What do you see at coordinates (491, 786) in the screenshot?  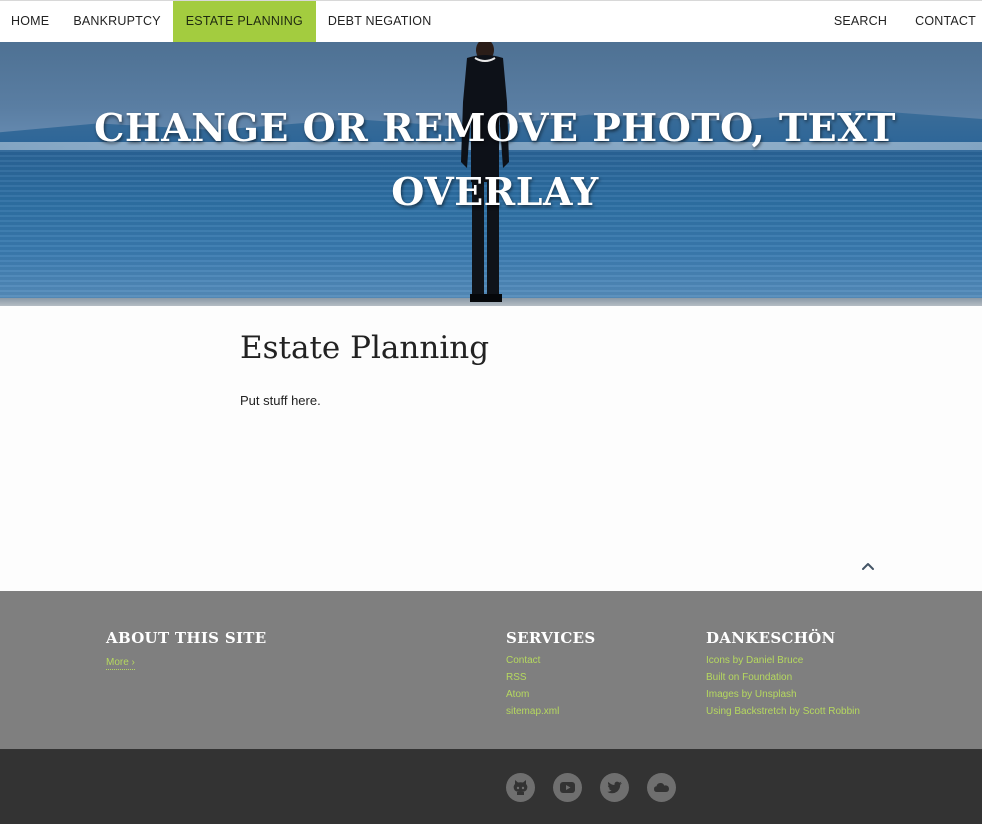 I see `bottom-bar` at bounding box center [491, 786].